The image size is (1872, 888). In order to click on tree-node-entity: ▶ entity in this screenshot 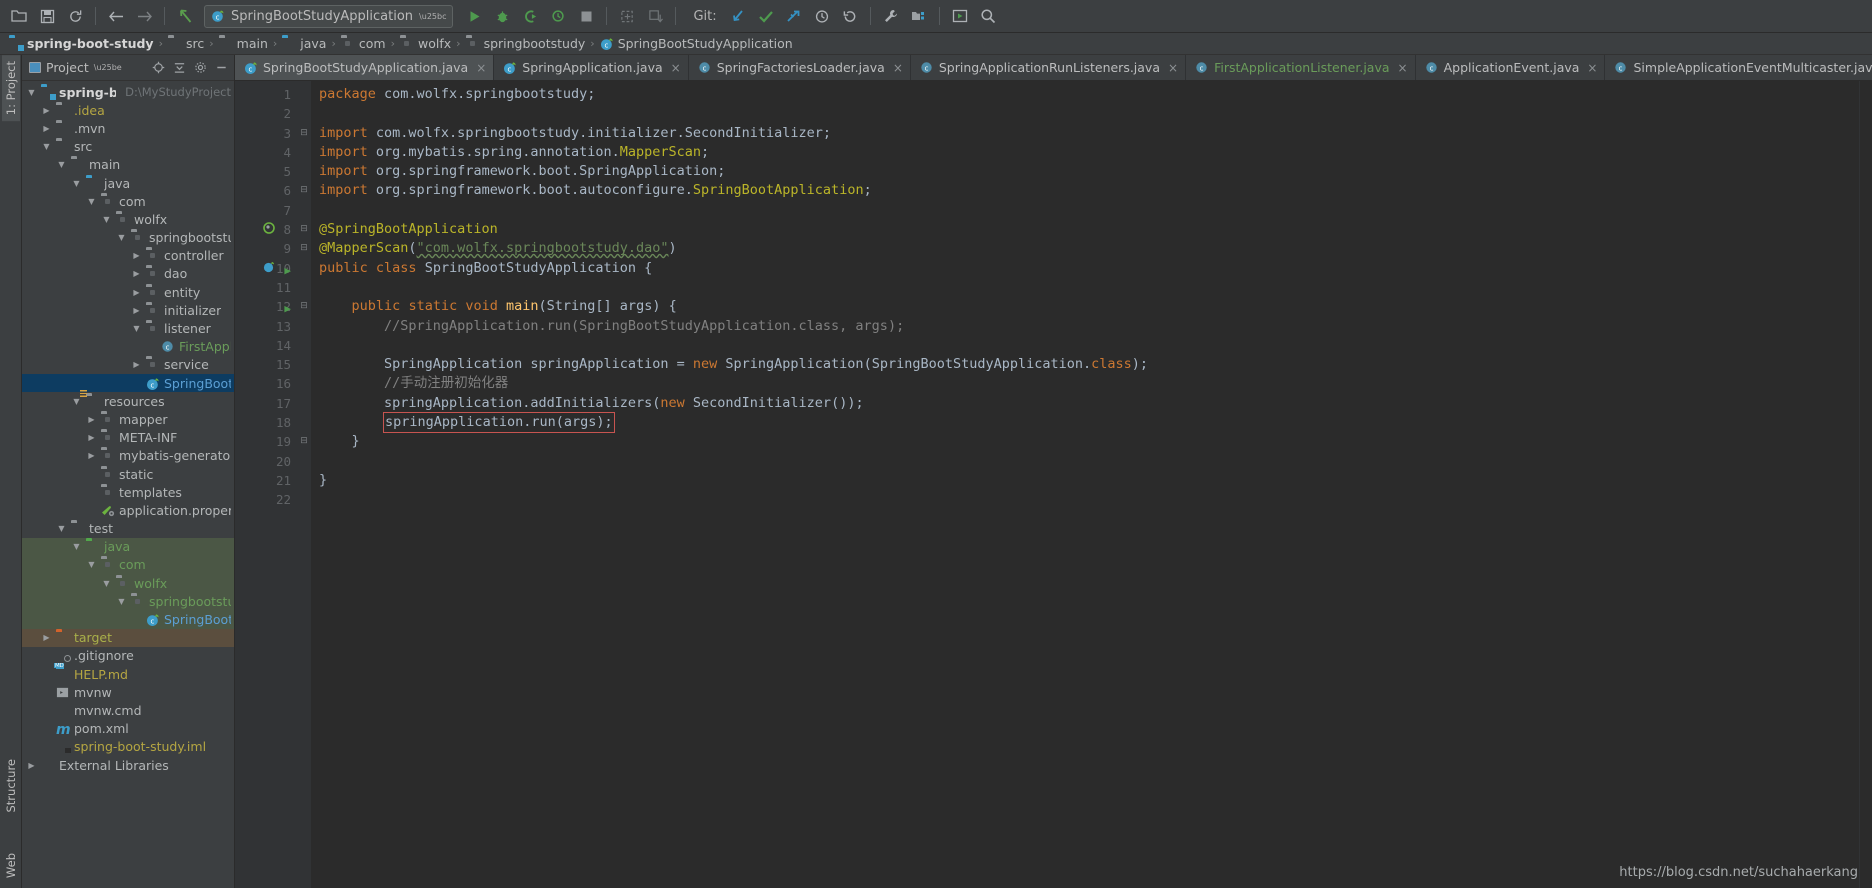, I will do `click(128, 292)`.